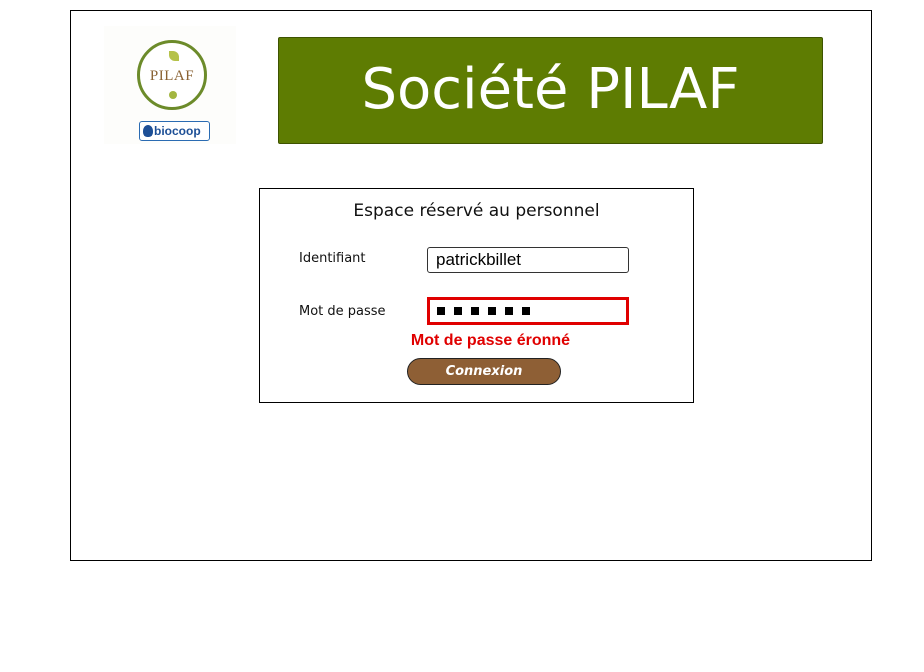 This screenshot has height=672, width=924. I want to click on sprout-icon, so click(173, 95).